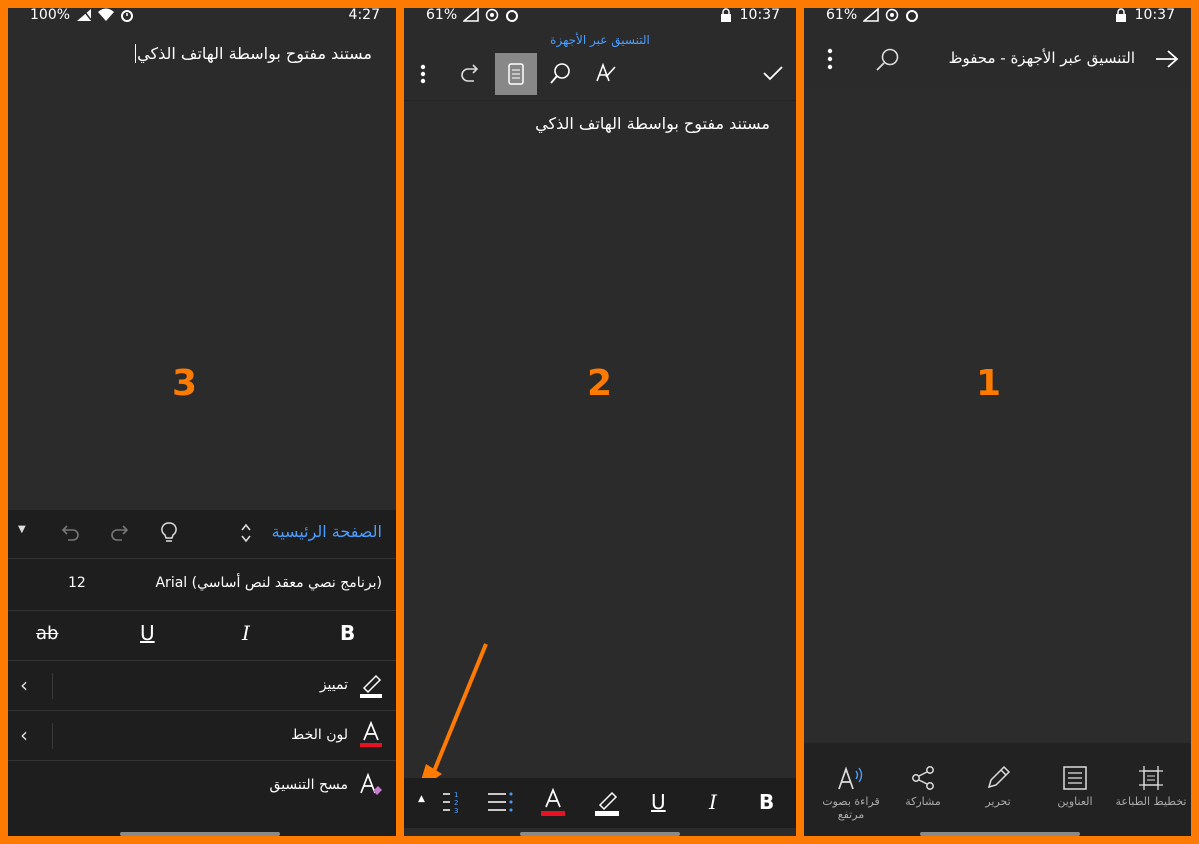 This screenshot has width=1199, height=844. What do you see at coordinates (371, 784) in the screenshot?
I see `clear-formatting-icon` at bounding box center [371, 784].